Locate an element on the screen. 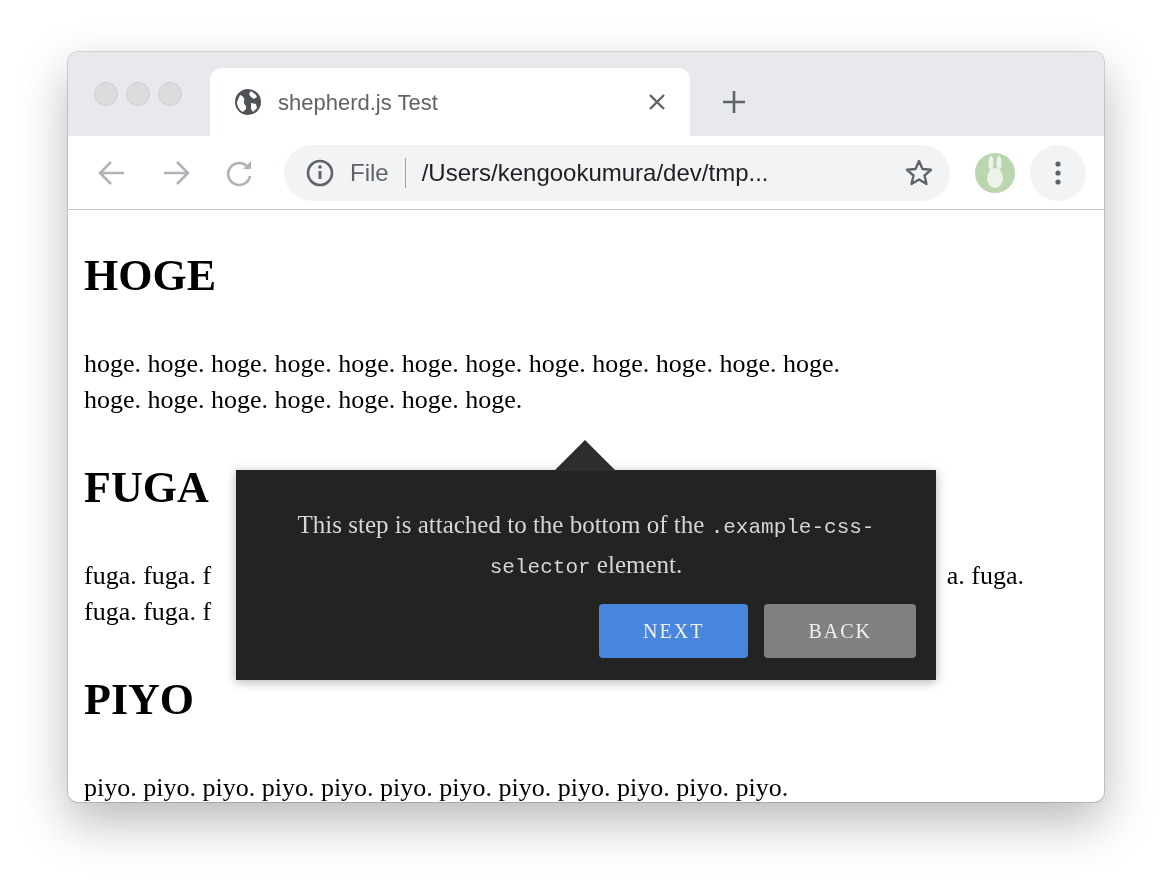 Image resolution: width=1172 pixels, height=886 pixels. section-heading: PIYO is located at coordinates (139, 700).